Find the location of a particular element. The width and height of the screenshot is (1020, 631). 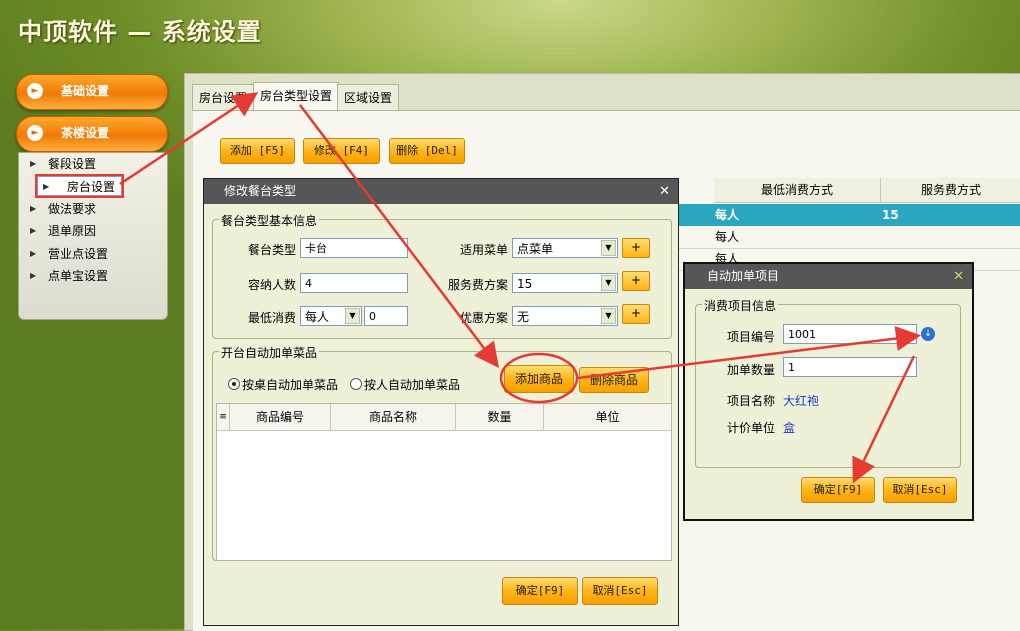

nav-basic-settings-label: 基础设置 is located at coordinates (85, 91).